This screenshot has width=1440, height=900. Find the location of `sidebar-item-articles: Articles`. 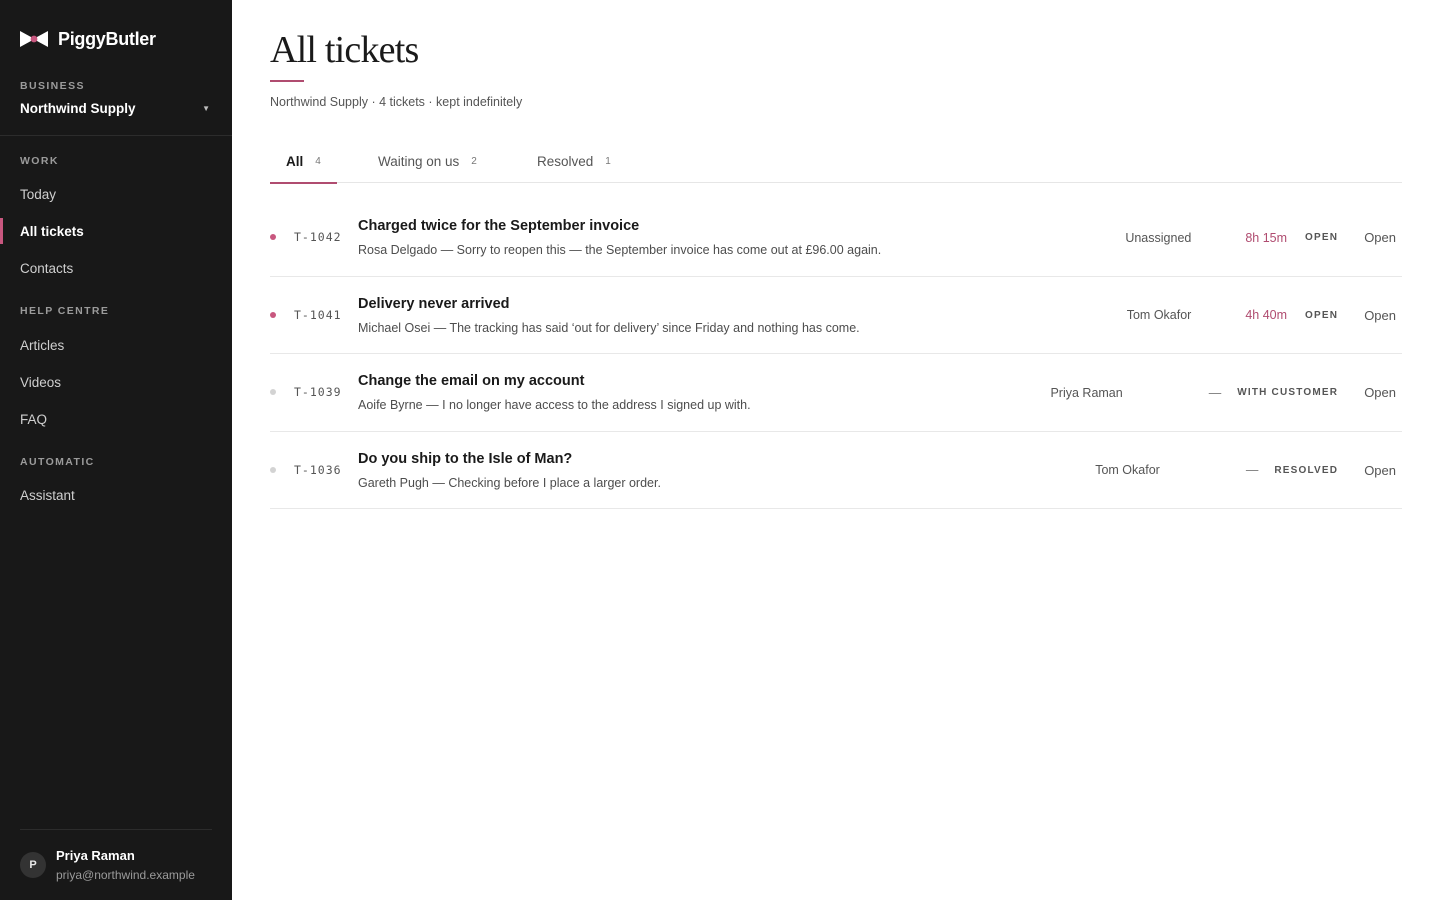

sidebar-item-articles: Articles is located at coordinates (116, 345).